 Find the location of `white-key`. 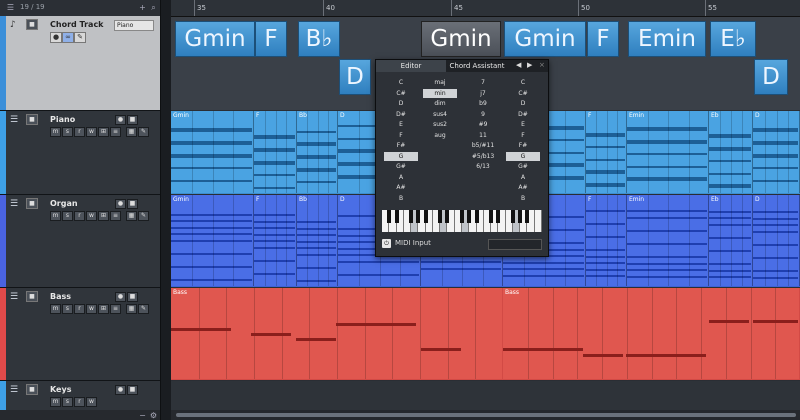

white-key is located at coordinates (538, 221).